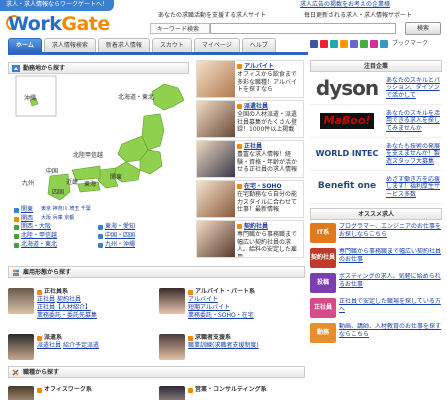 Image resolution: width=447 pixels, height=400 pixels. What do you see at coordinates (56, 292) in the screenshot?
I see `category-title: 正社員系` at bounding box center [56, 292].